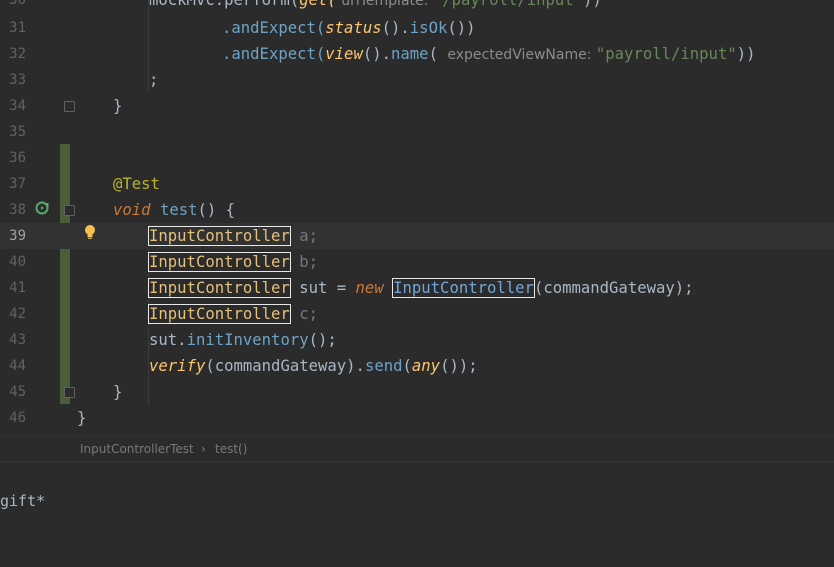 The height and width of the screenshot is (567, 834). Describe the element at coordinates (137, 449) in the screenshot. I see `breadcrumb-class: InputControllerTest` at that location.